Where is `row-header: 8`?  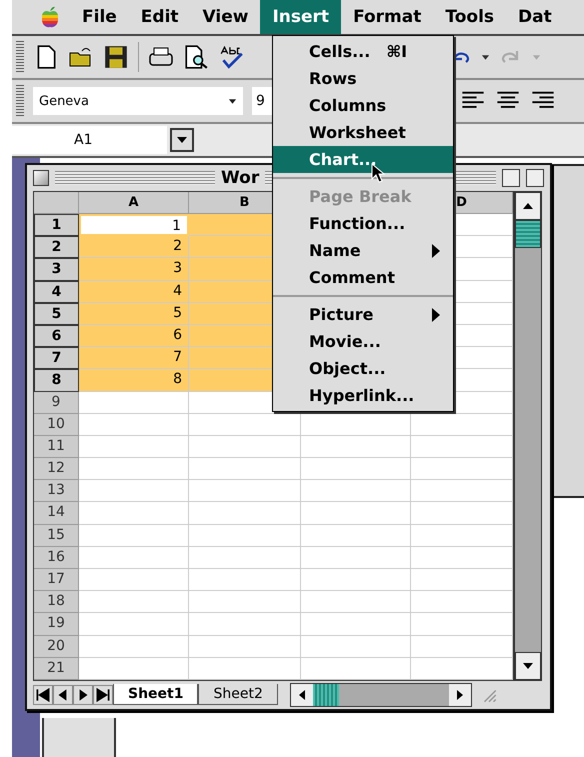 row-header: 8 is located at coordinates (56, 380).